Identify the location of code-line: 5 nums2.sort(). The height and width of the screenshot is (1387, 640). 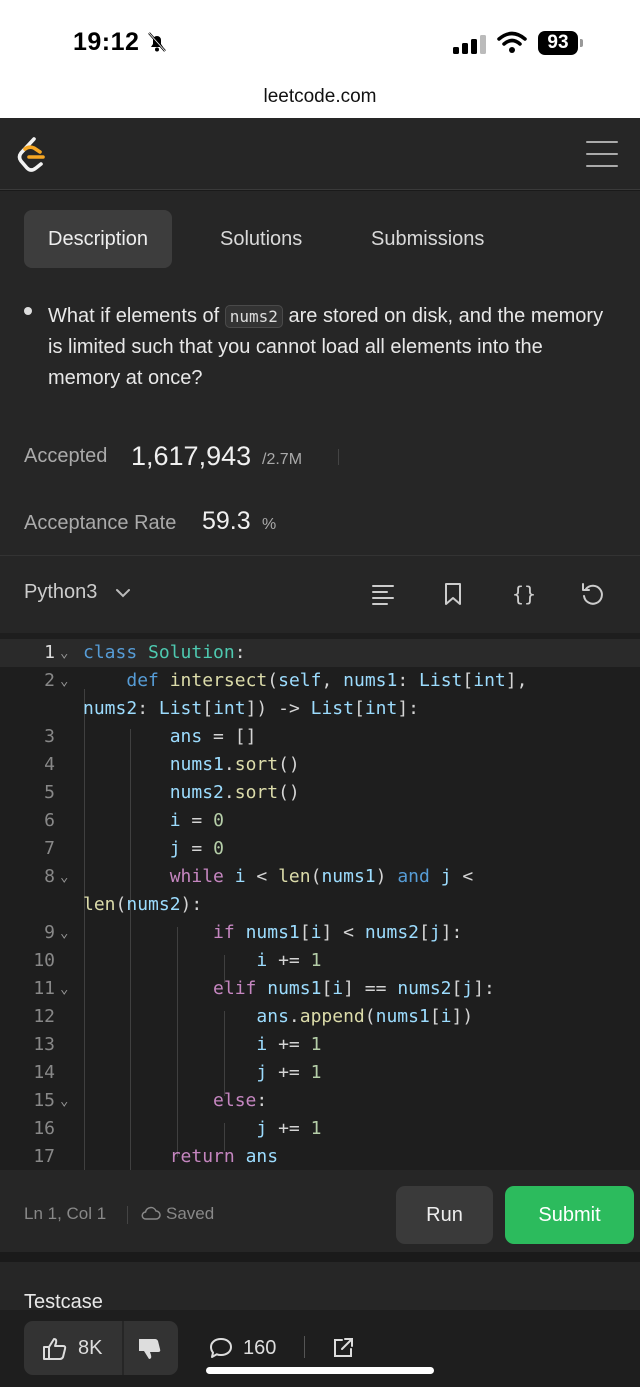
(320, 793).